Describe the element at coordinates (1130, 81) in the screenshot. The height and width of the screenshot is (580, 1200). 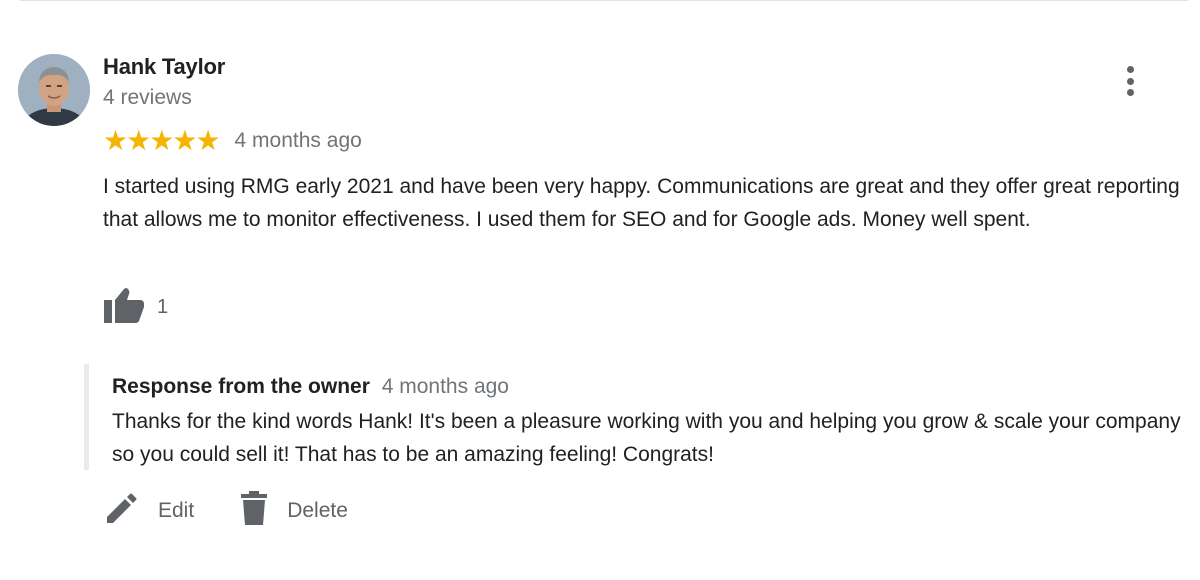
I see `more-options-button` at that location.